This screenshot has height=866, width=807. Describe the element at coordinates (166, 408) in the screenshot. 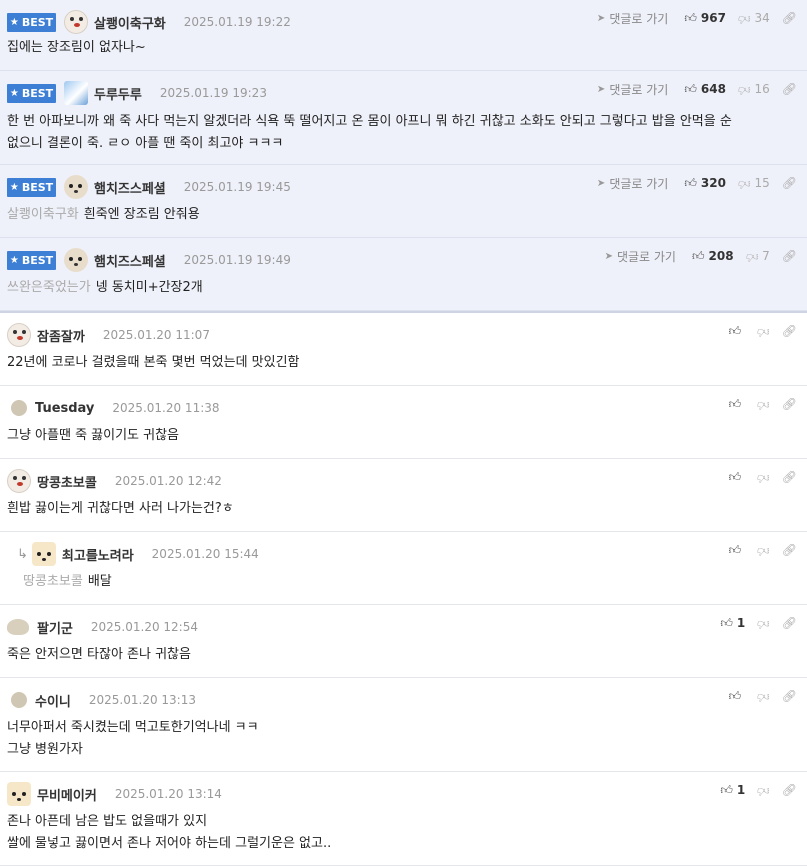

I see `timestamp: 2025.01.20 11:38` at that location.